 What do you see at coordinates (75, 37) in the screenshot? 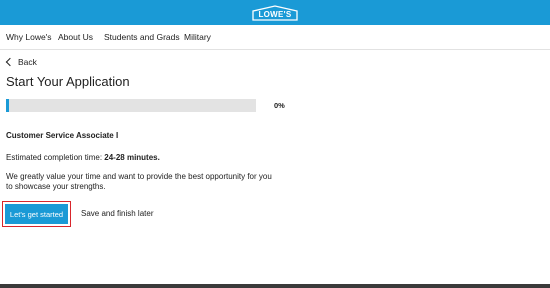
I see `nav-item-about-us: About Us` at bounding box center [75, 37].